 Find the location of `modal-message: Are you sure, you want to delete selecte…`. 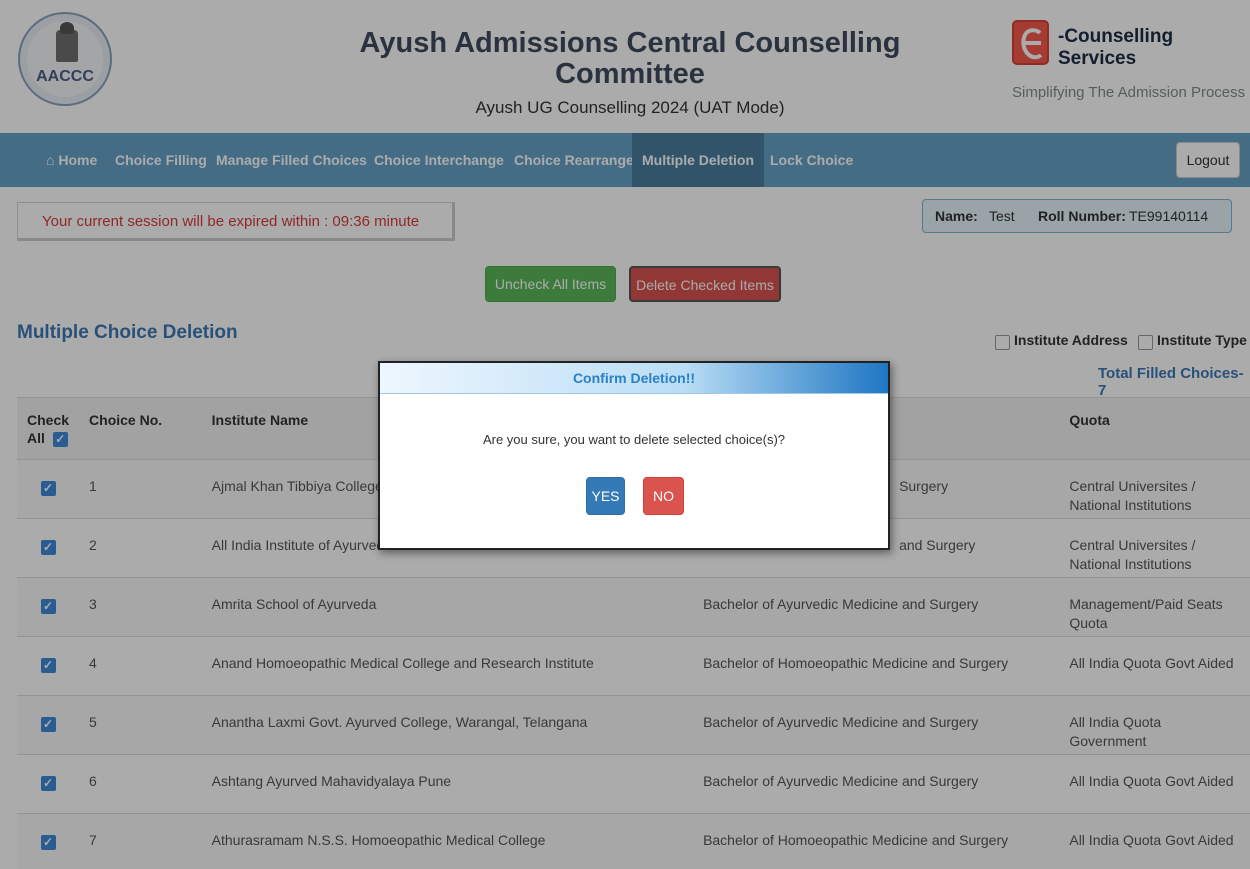

modal-message: Are you sure, you want to delete selecte… is located at coordinates (634, 439).